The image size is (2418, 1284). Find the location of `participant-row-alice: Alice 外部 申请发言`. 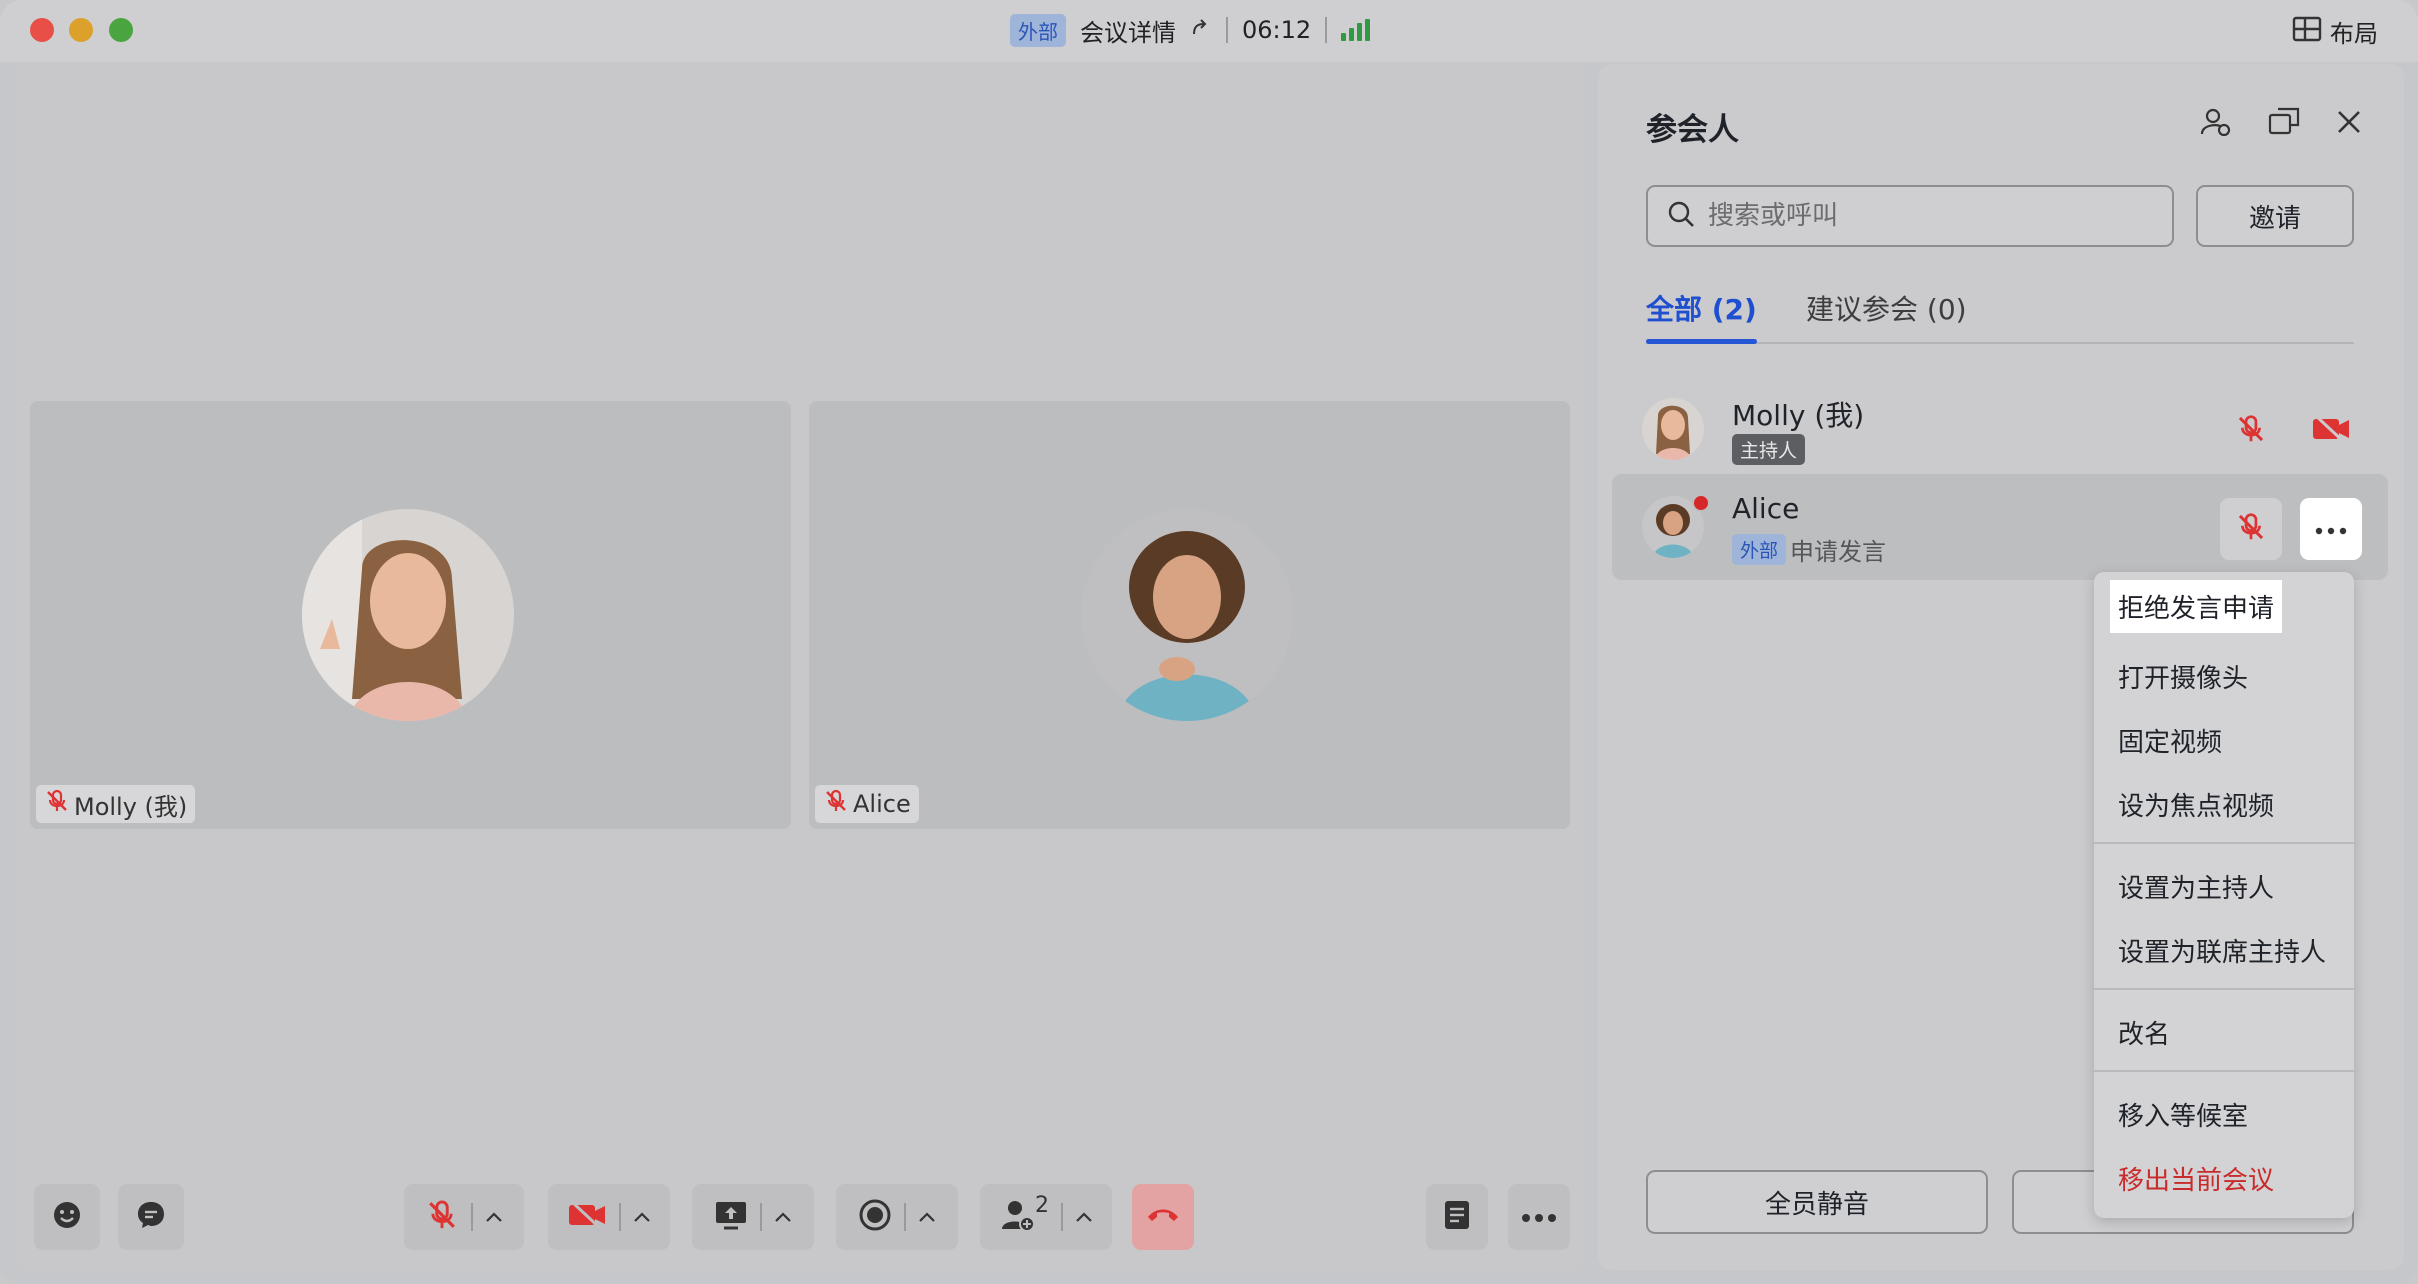

participant-row-alice: Alice 外部 申请发言 is located at coordinates (2000, 527).